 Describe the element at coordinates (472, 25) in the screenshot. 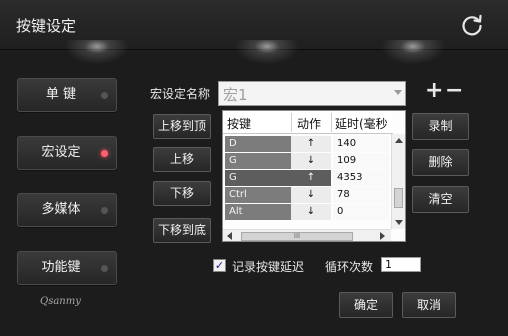

I see `refresh-icon` at that location.